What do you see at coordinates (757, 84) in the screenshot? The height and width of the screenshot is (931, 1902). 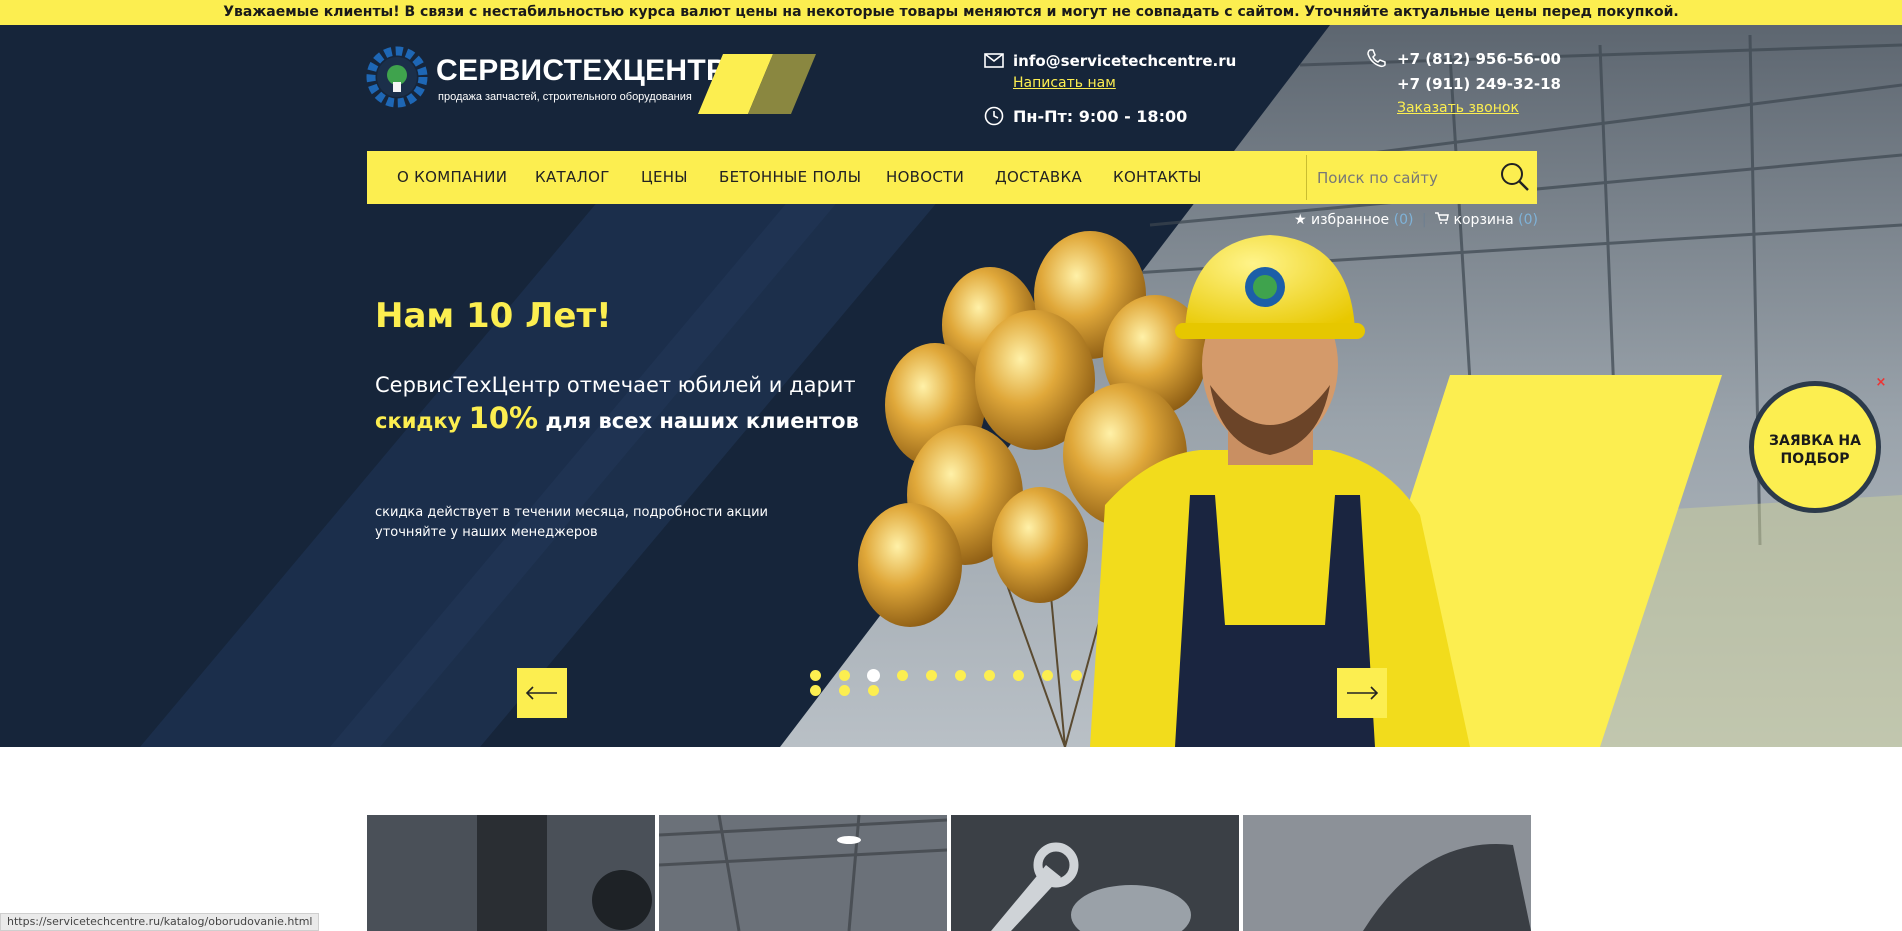 I see `logo-stripes-decoration` at bounding box center [757, 84].